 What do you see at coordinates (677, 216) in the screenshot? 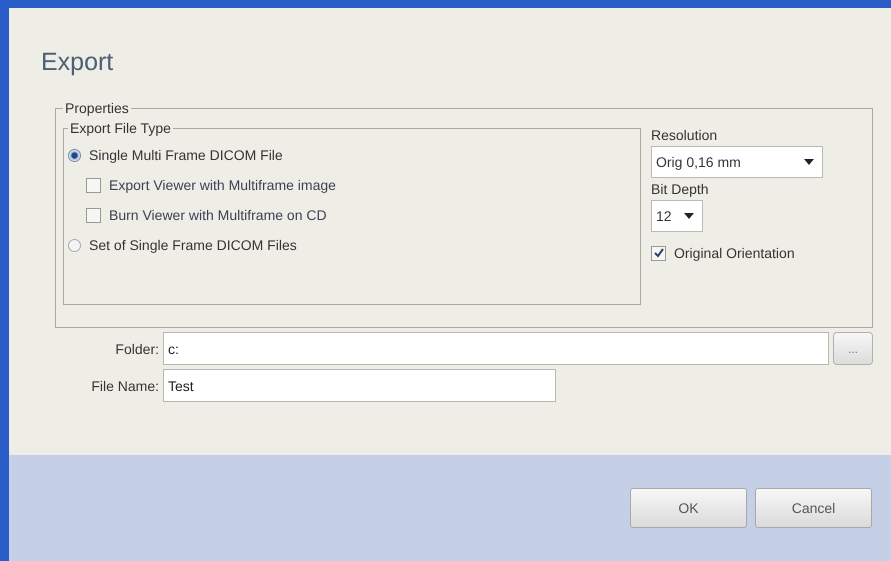
I see `bit-depth-dropdown: 12` at bounding box center [677, 216].